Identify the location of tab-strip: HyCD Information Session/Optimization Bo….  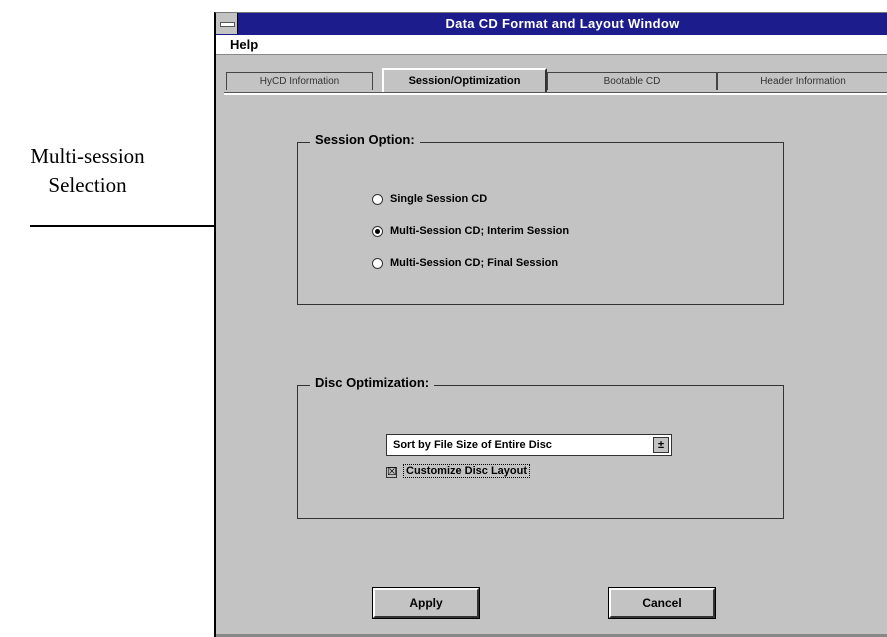
(556, 81).